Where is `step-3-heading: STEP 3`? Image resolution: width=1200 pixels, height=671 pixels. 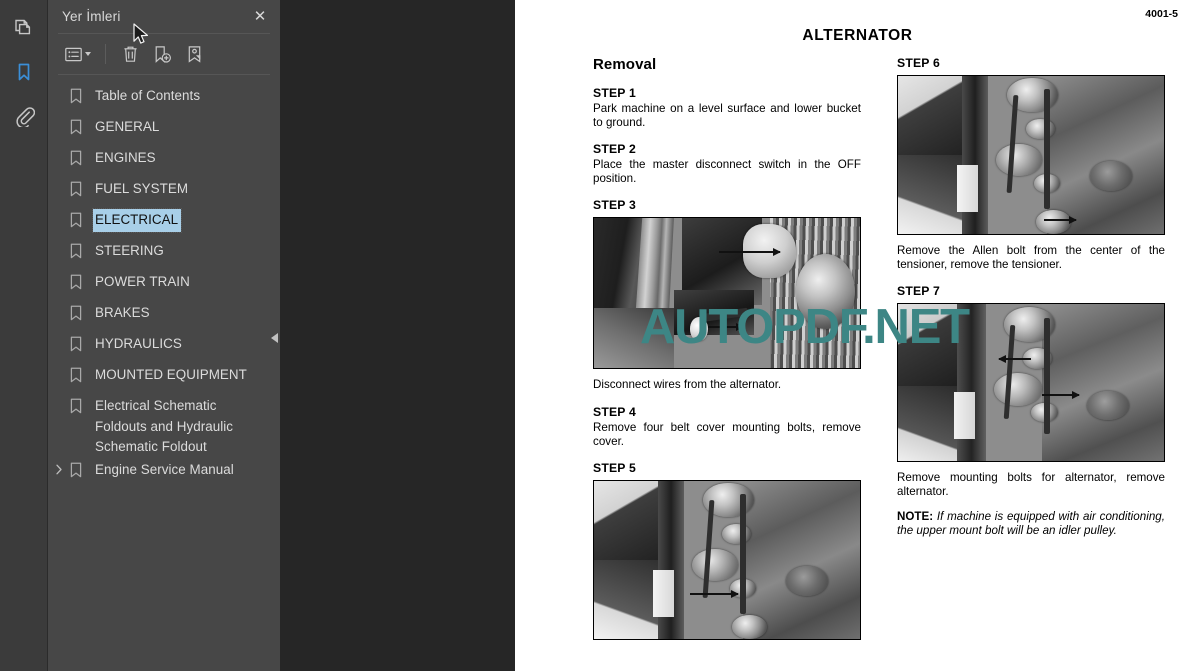
step-3-heading: STEP 3 is located at coordinates (614, 205).